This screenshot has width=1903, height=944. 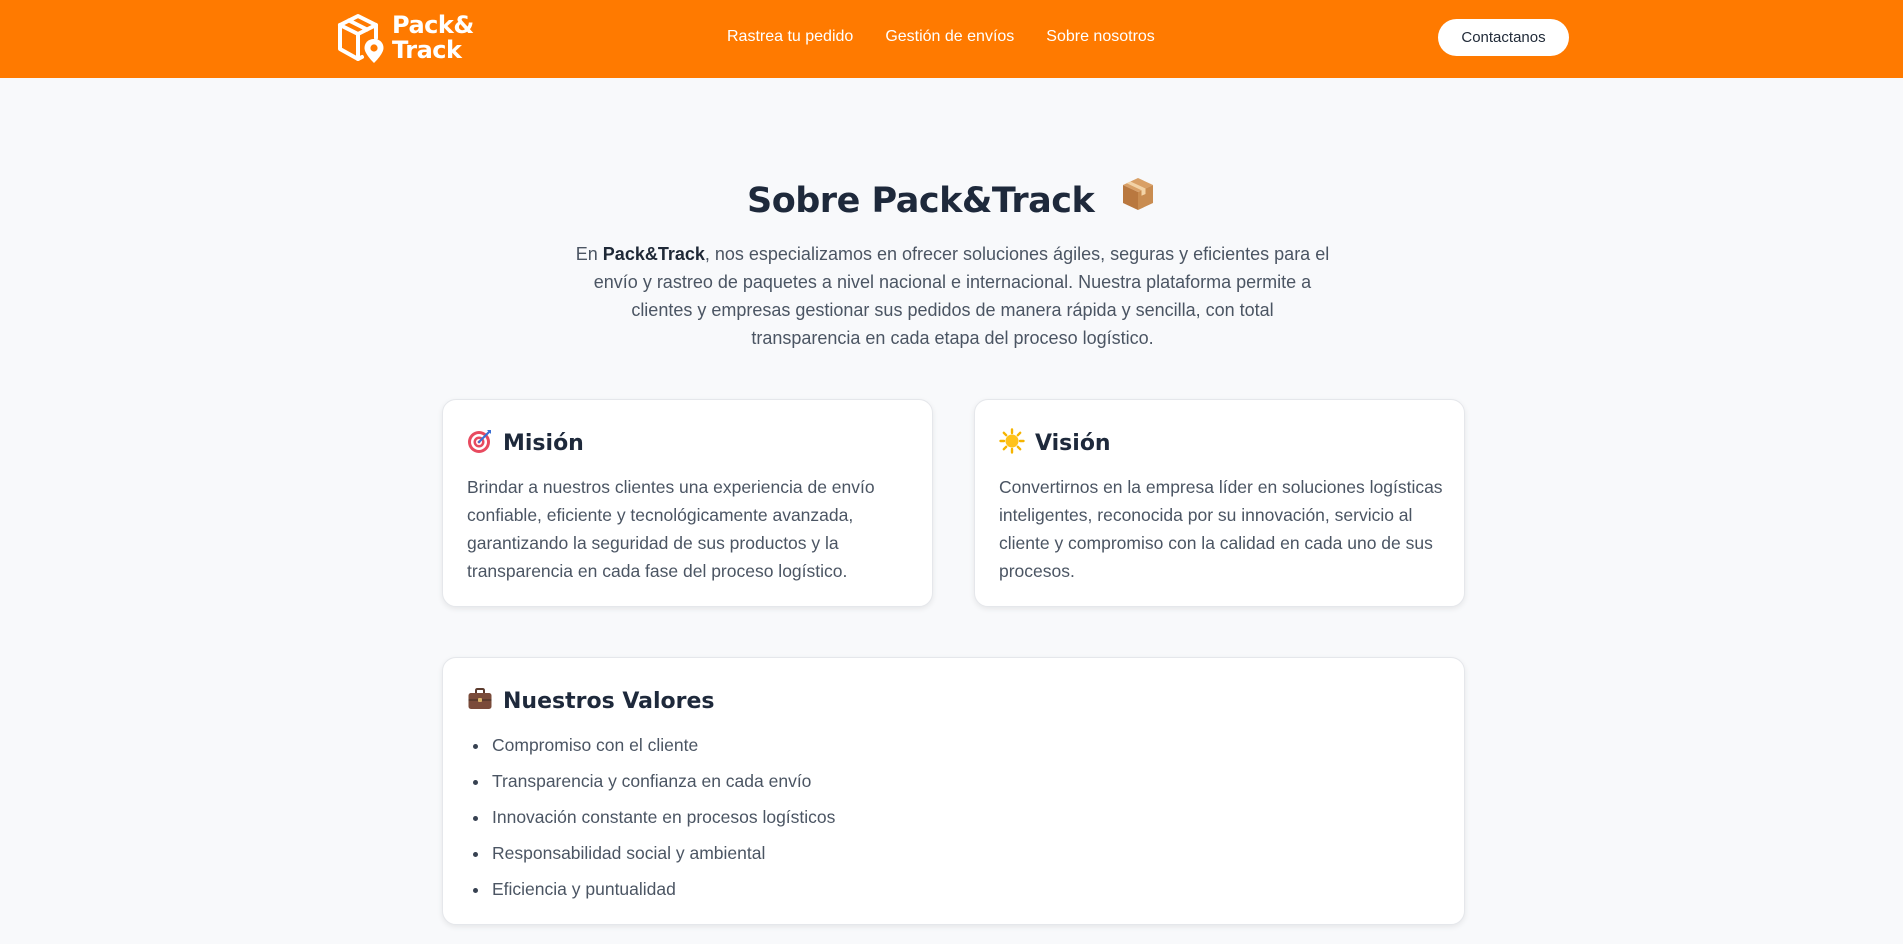 I want to click on page-title: Sobre Pack&Track, so click(x=951, y=199).